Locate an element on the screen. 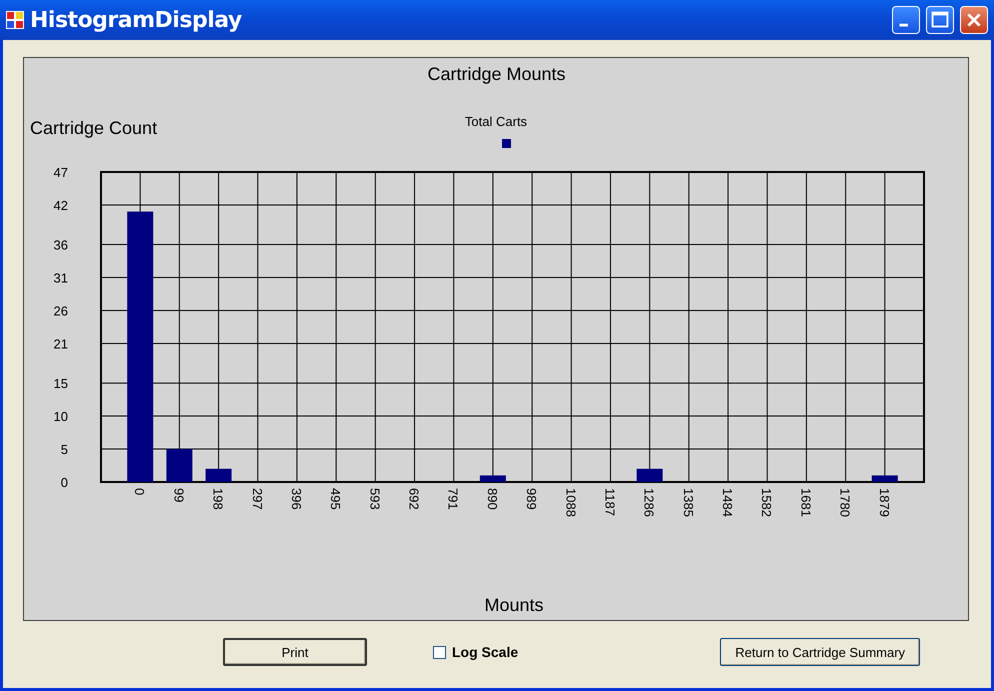  x-tick-label: 0 is located at coordinates (140, 492).